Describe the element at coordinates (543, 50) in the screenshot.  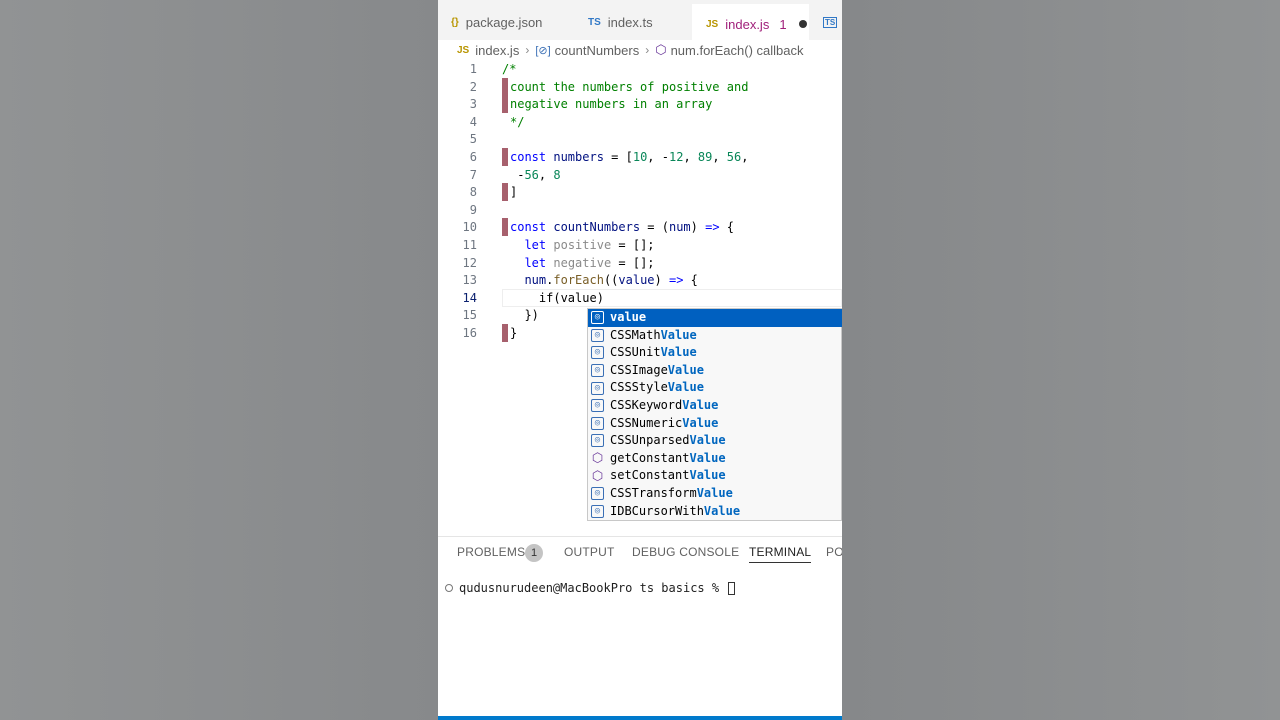
I see `variable-icon: [⊘]` at that location.